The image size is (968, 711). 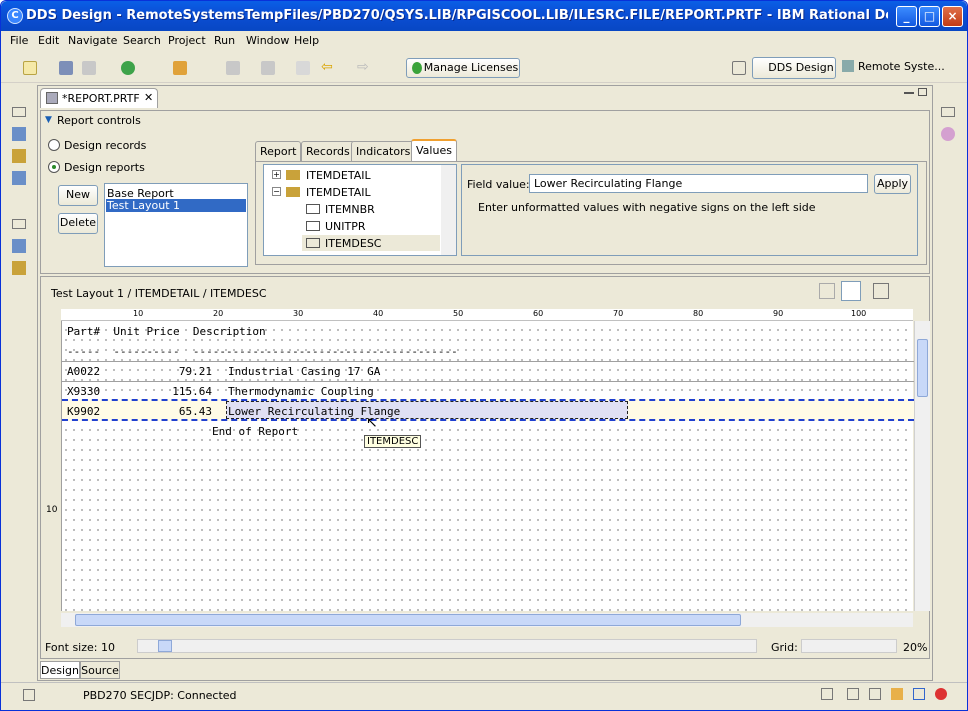 I want to click on font-size-label: Font size: 10, so click(x=80, y=647).